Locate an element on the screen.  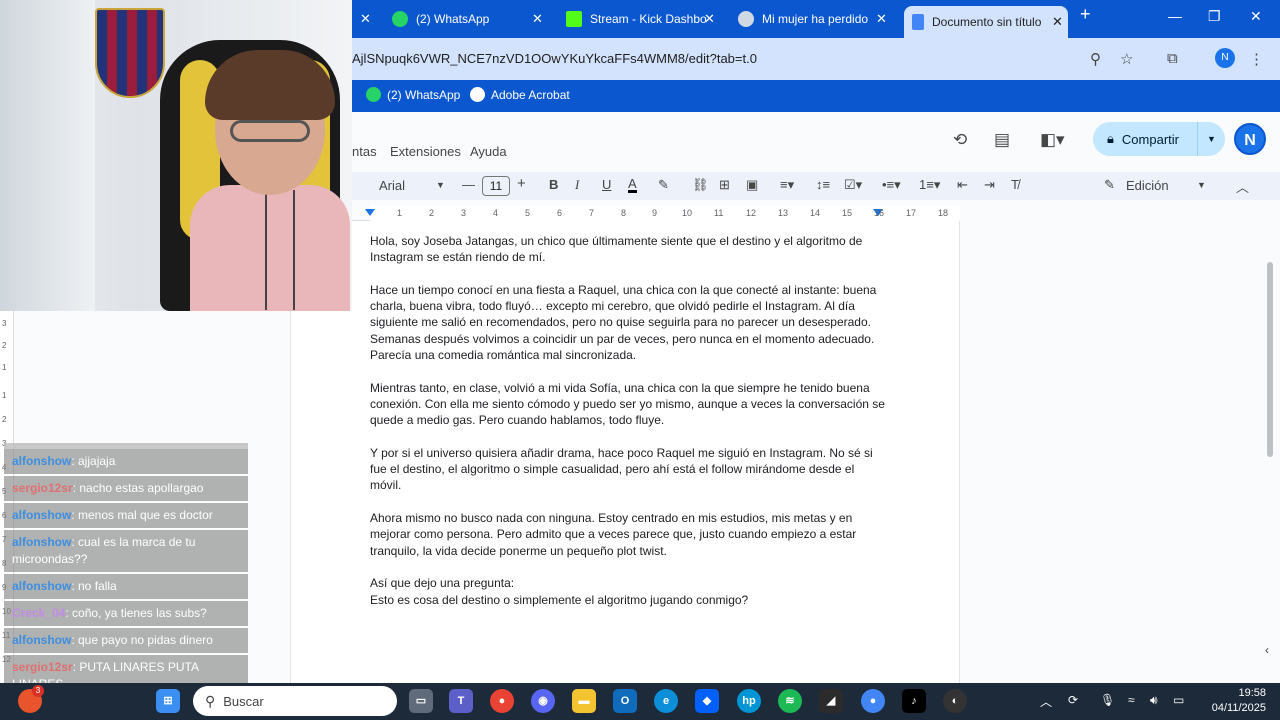
increase-font-icon: + is located at coordinates (521, 183).